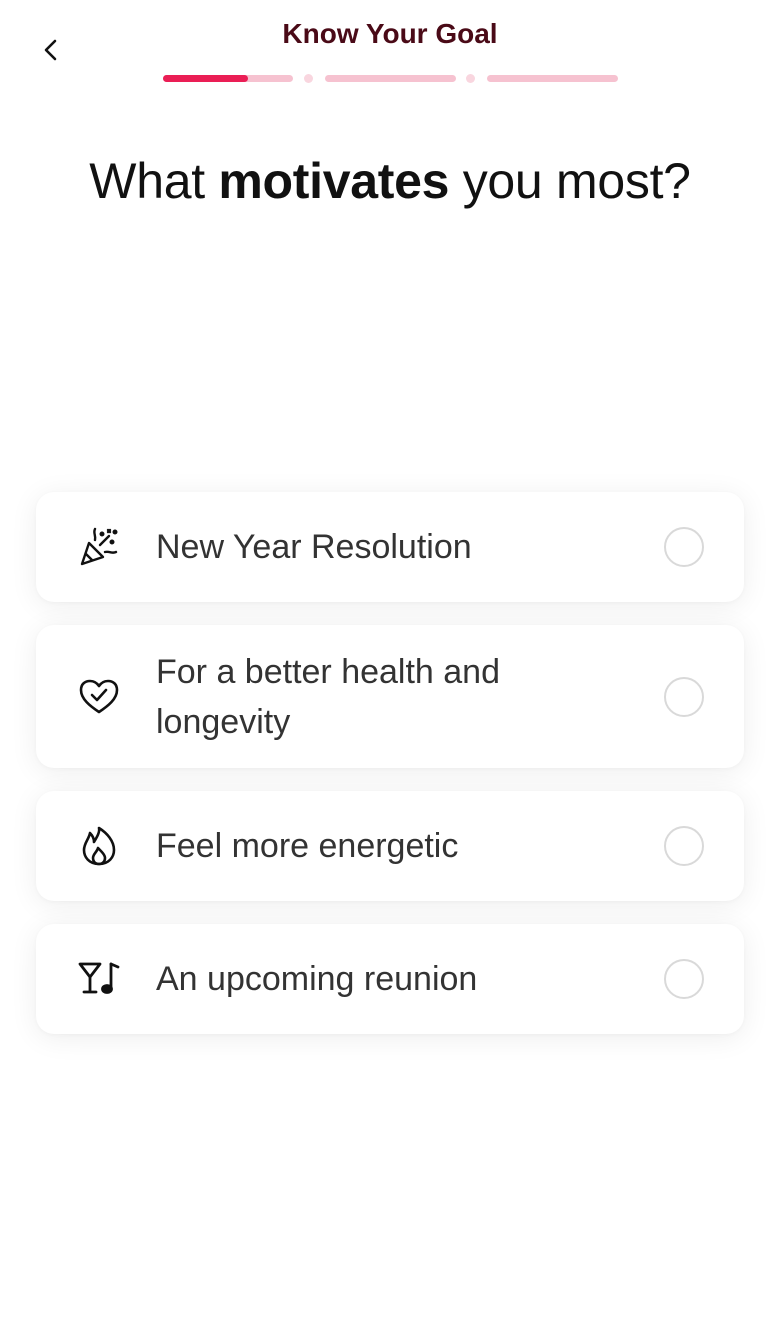 This screenshot has height=1326, width=780. Describe the element at coordinates (99, 846) in the screenshot. I see `flame-icon` at that location.